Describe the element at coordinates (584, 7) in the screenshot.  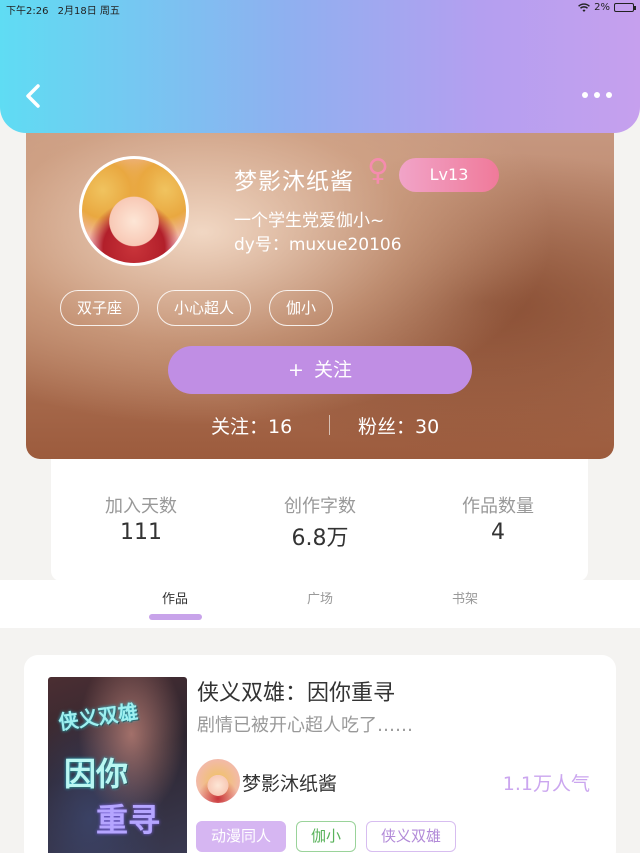
I see `wifi-icon` at that location.